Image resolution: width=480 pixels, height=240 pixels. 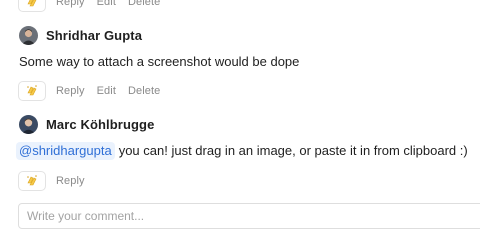 I want to click on comment-author: Marc Köhlbrugge, so click(x=100, y=124).